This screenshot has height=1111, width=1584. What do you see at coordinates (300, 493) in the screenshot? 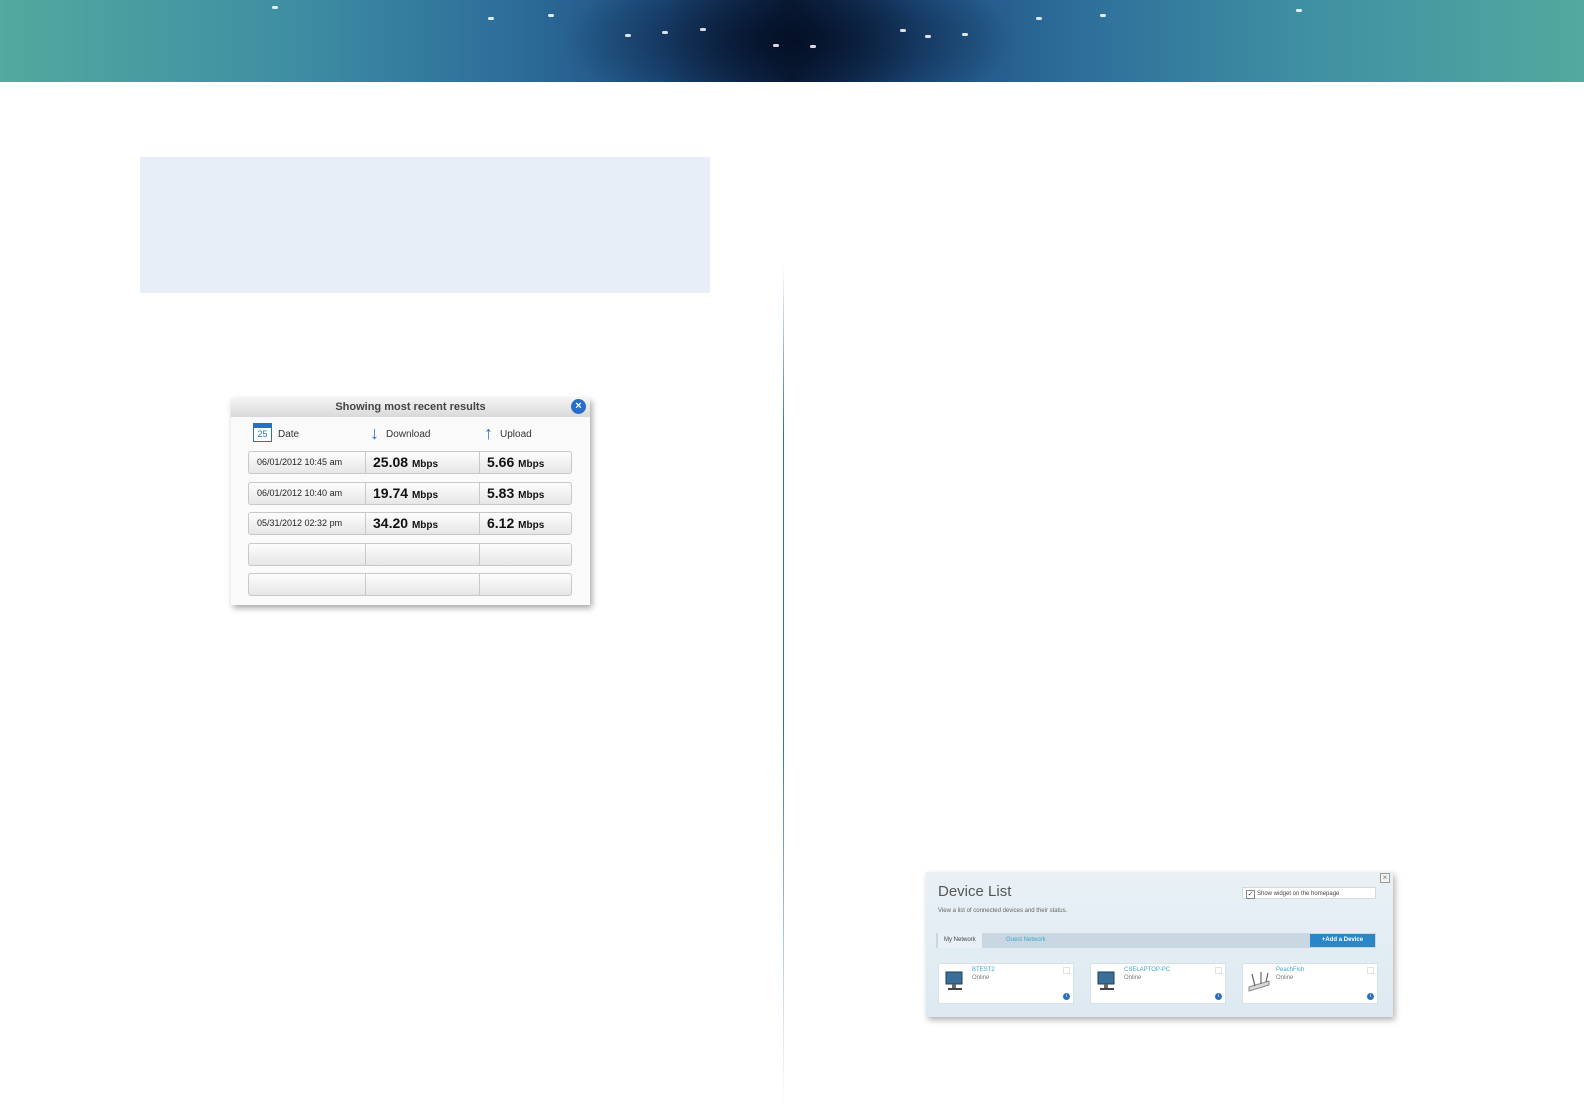
I see `result-date: 06/01/2012 10:40 am` at bounding box center [300, 493].